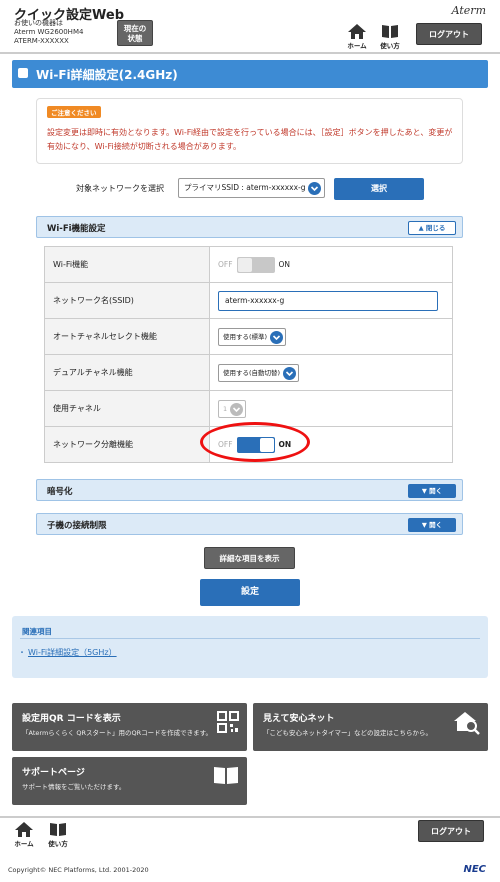  I want to click on support-page-tile: サポートページ サポート情報をご覧いただけます。, so click(129, 781).